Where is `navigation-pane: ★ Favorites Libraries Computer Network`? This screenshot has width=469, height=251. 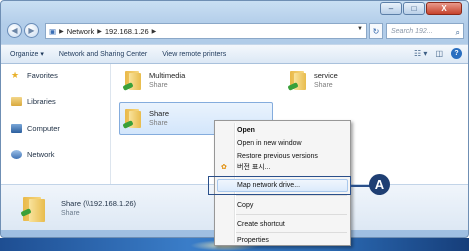 navigation-pane: ★ Favorites Libraries Computer Network is located at coordinates (56, 124).